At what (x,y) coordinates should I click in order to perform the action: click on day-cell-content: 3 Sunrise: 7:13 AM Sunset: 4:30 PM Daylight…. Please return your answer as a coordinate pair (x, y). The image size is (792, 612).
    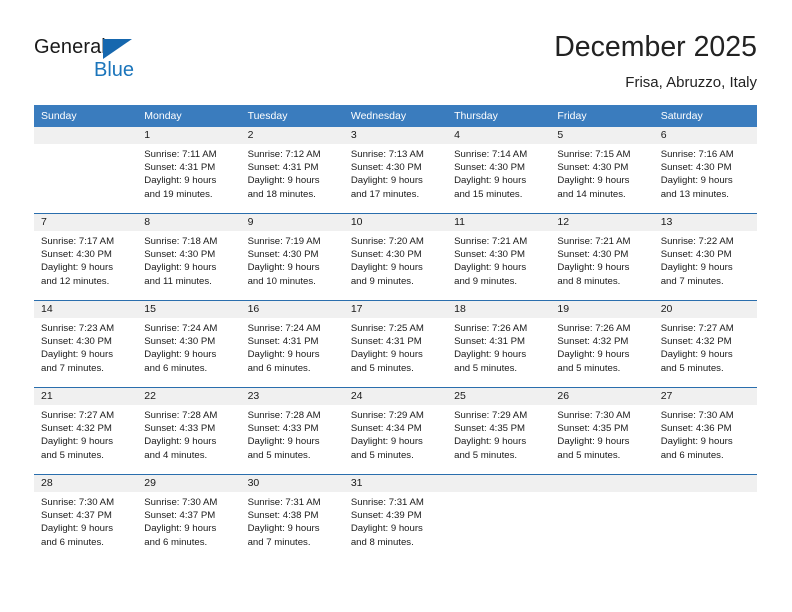
    Looking at the image, I should click on (395, 170).